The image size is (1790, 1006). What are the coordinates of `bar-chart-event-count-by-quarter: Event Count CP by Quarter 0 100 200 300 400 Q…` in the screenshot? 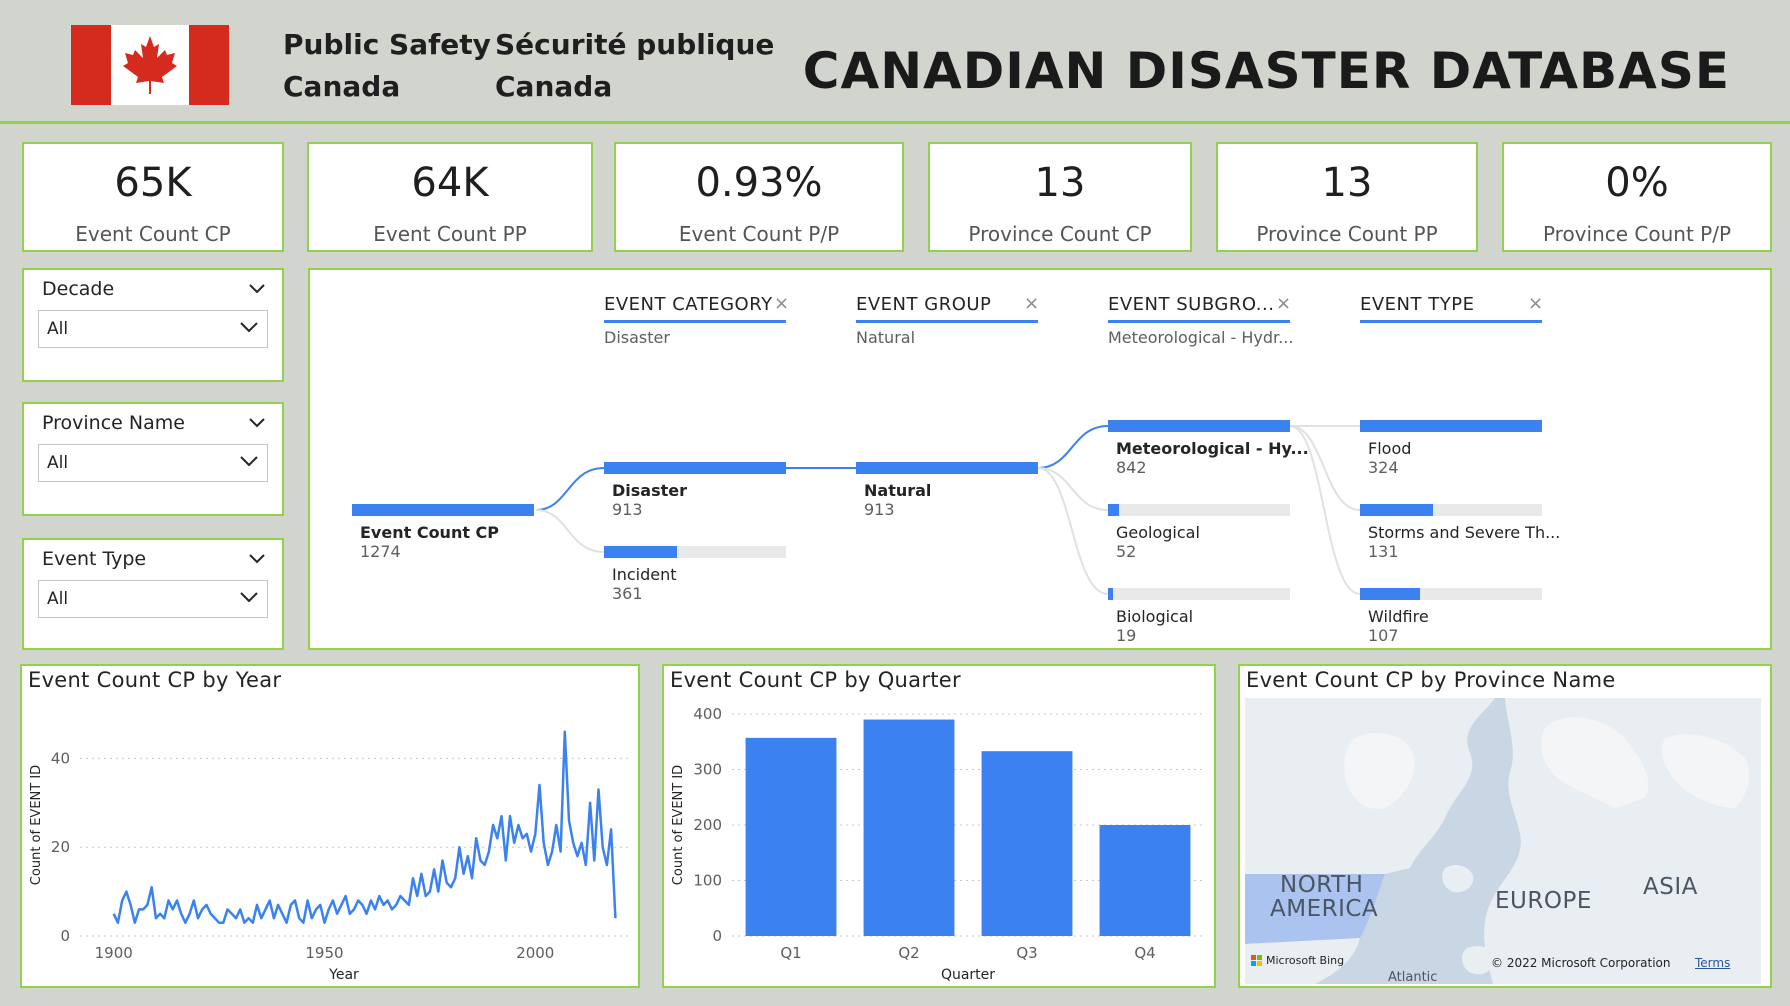 It's located at (939, 826).